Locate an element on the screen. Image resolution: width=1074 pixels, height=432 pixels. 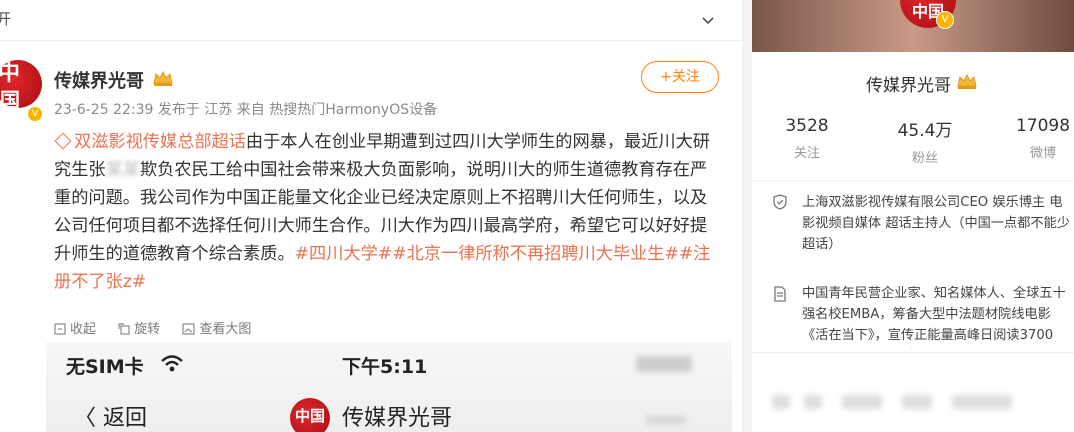
rotate-action: 旋转 is located at coordinates (139, 327).